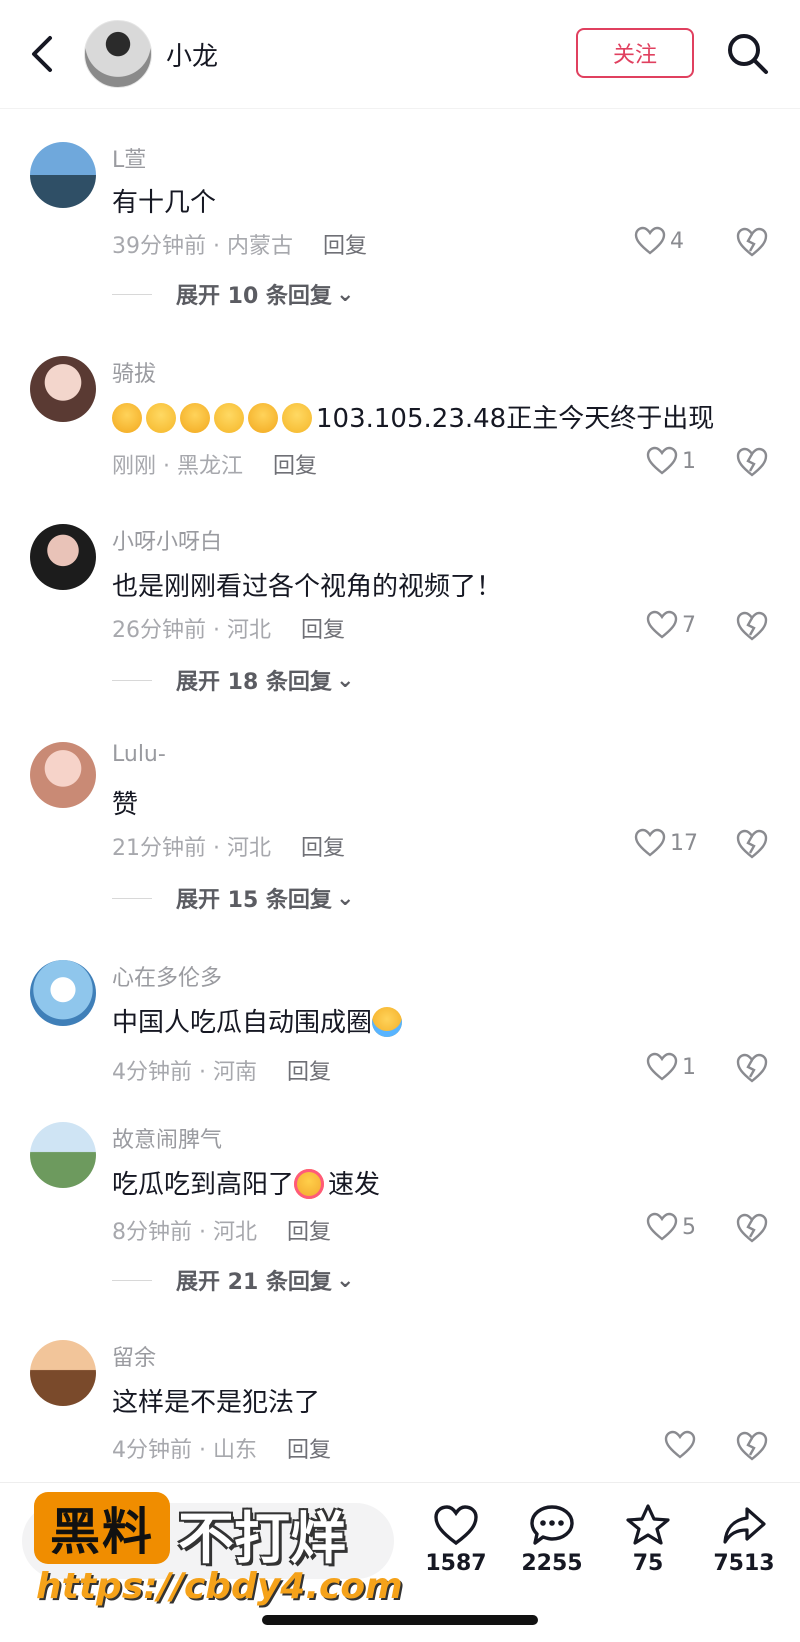 The width and height of the screenshot is (800, 1642). Describe the element at coordinates (228, 628) in the screenshot. I see `comment-meta: 26分钟前 · 河北 回复` at that location.